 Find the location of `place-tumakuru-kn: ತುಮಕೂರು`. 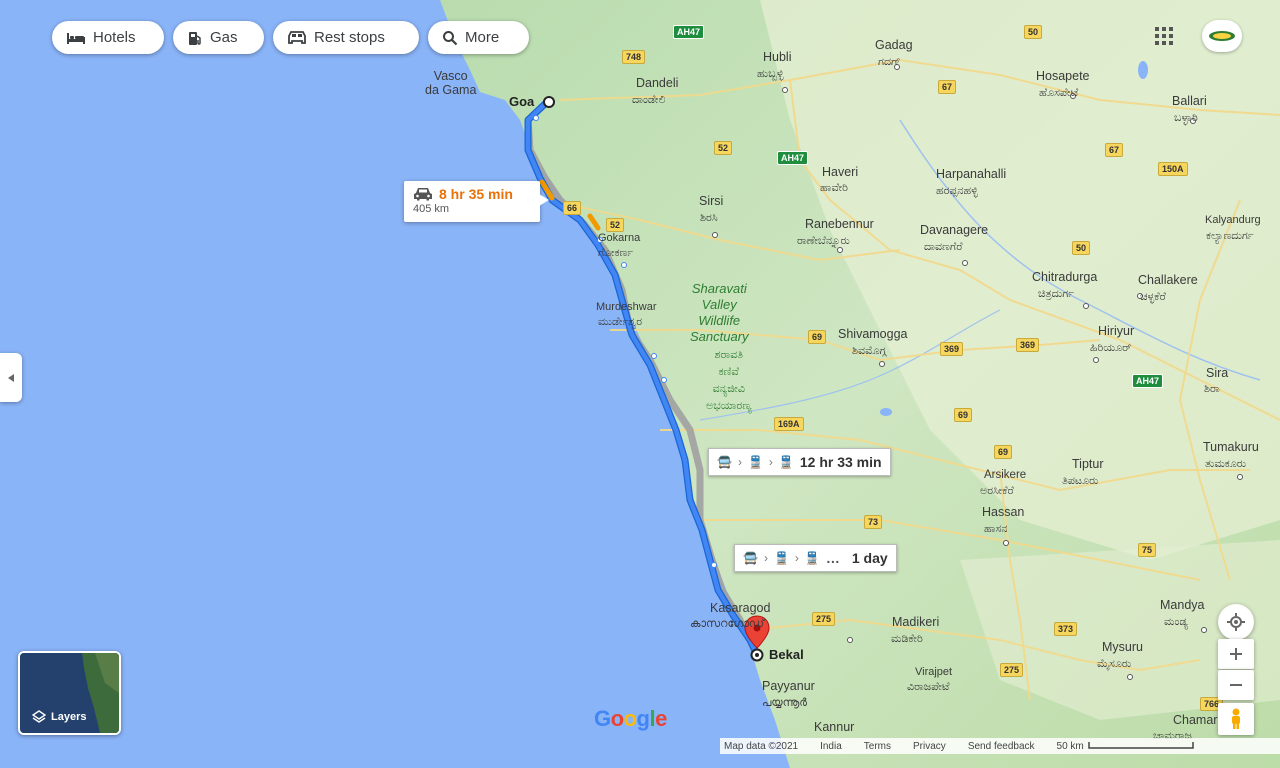

place-tumakuru-kn: ತುಮಕೂರು is located at coordinates (1226, 464).